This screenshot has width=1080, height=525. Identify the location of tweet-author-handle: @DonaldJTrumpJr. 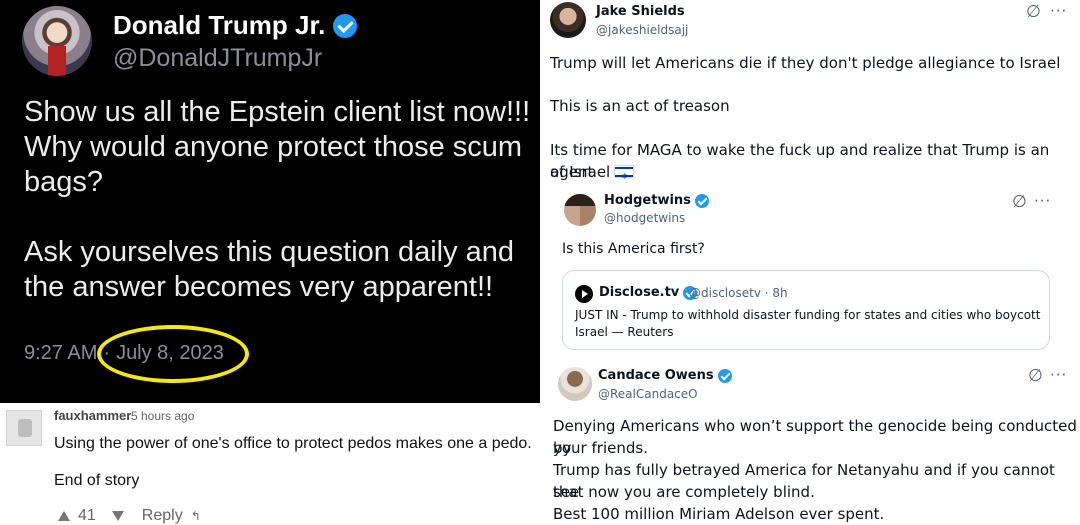
(217, 58).